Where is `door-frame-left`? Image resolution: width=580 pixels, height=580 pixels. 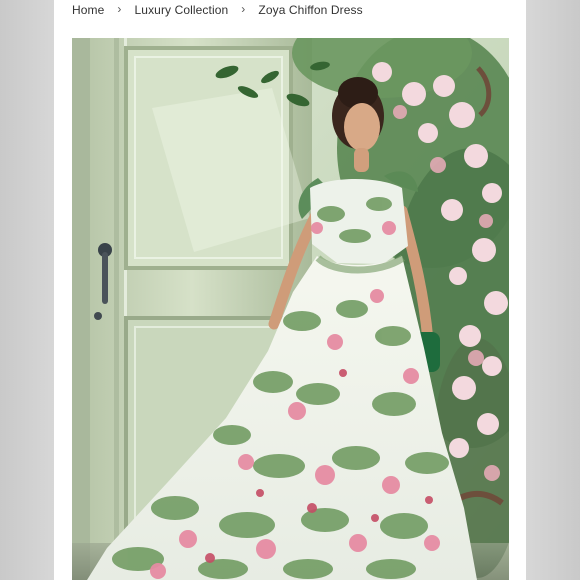
door-frame-left is located at coordinates (81, 309).